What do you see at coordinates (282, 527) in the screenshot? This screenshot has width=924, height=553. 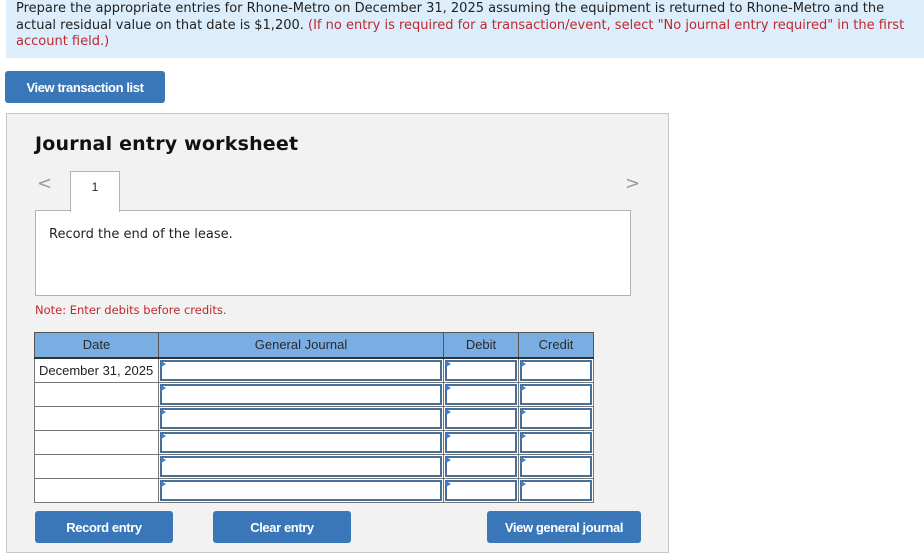 I see `clear-entry-button: Clear entry` at bounding box center [282, 527].